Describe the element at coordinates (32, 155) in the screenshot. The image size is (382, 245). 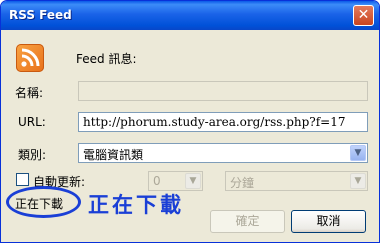
I see `category-label: 類別:` at that location.